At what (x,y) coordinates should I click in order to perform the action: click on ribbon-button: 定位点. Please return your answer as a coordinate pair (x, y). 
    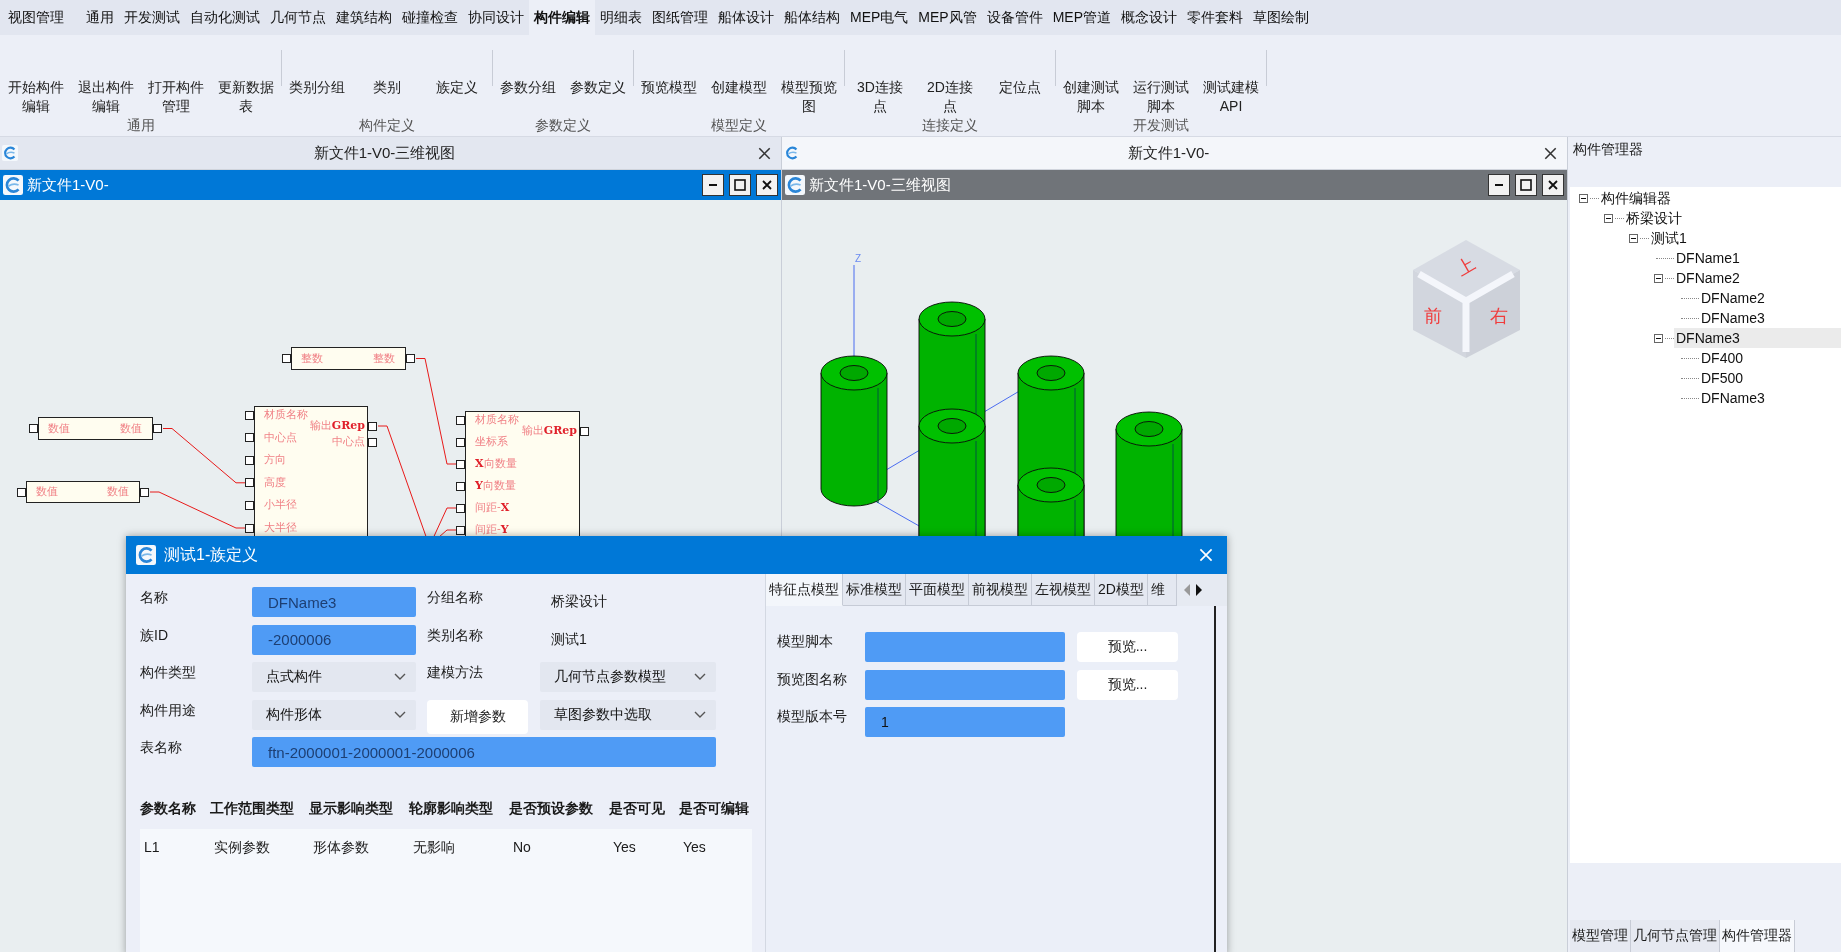
    Looking at the image, I should click on (1020, 97).